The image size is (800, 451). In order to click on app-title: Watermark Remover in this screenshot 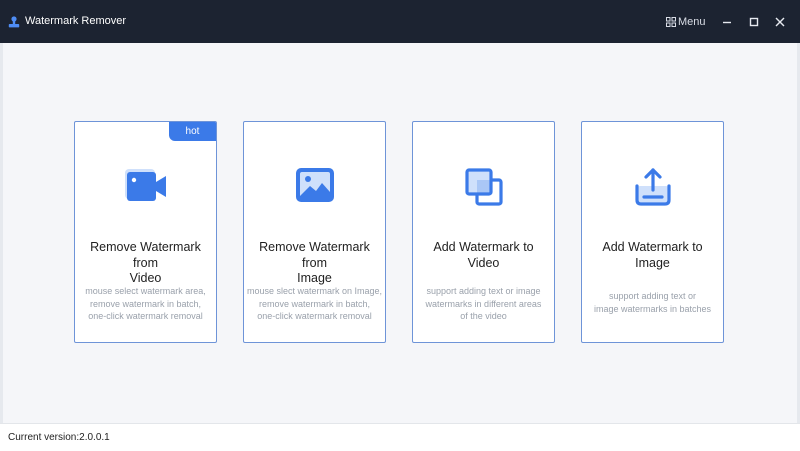, I will do `click(76, 21)`.